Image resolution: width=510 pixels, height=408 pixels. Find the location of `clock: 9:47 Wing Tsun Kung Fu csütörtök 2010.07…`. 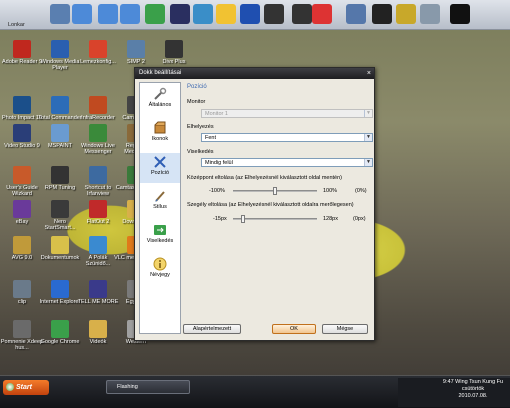

clock: 9:47 Wing Tsun Kung Fu csütörtök 2010.07… is located at coordinates (473, 389).